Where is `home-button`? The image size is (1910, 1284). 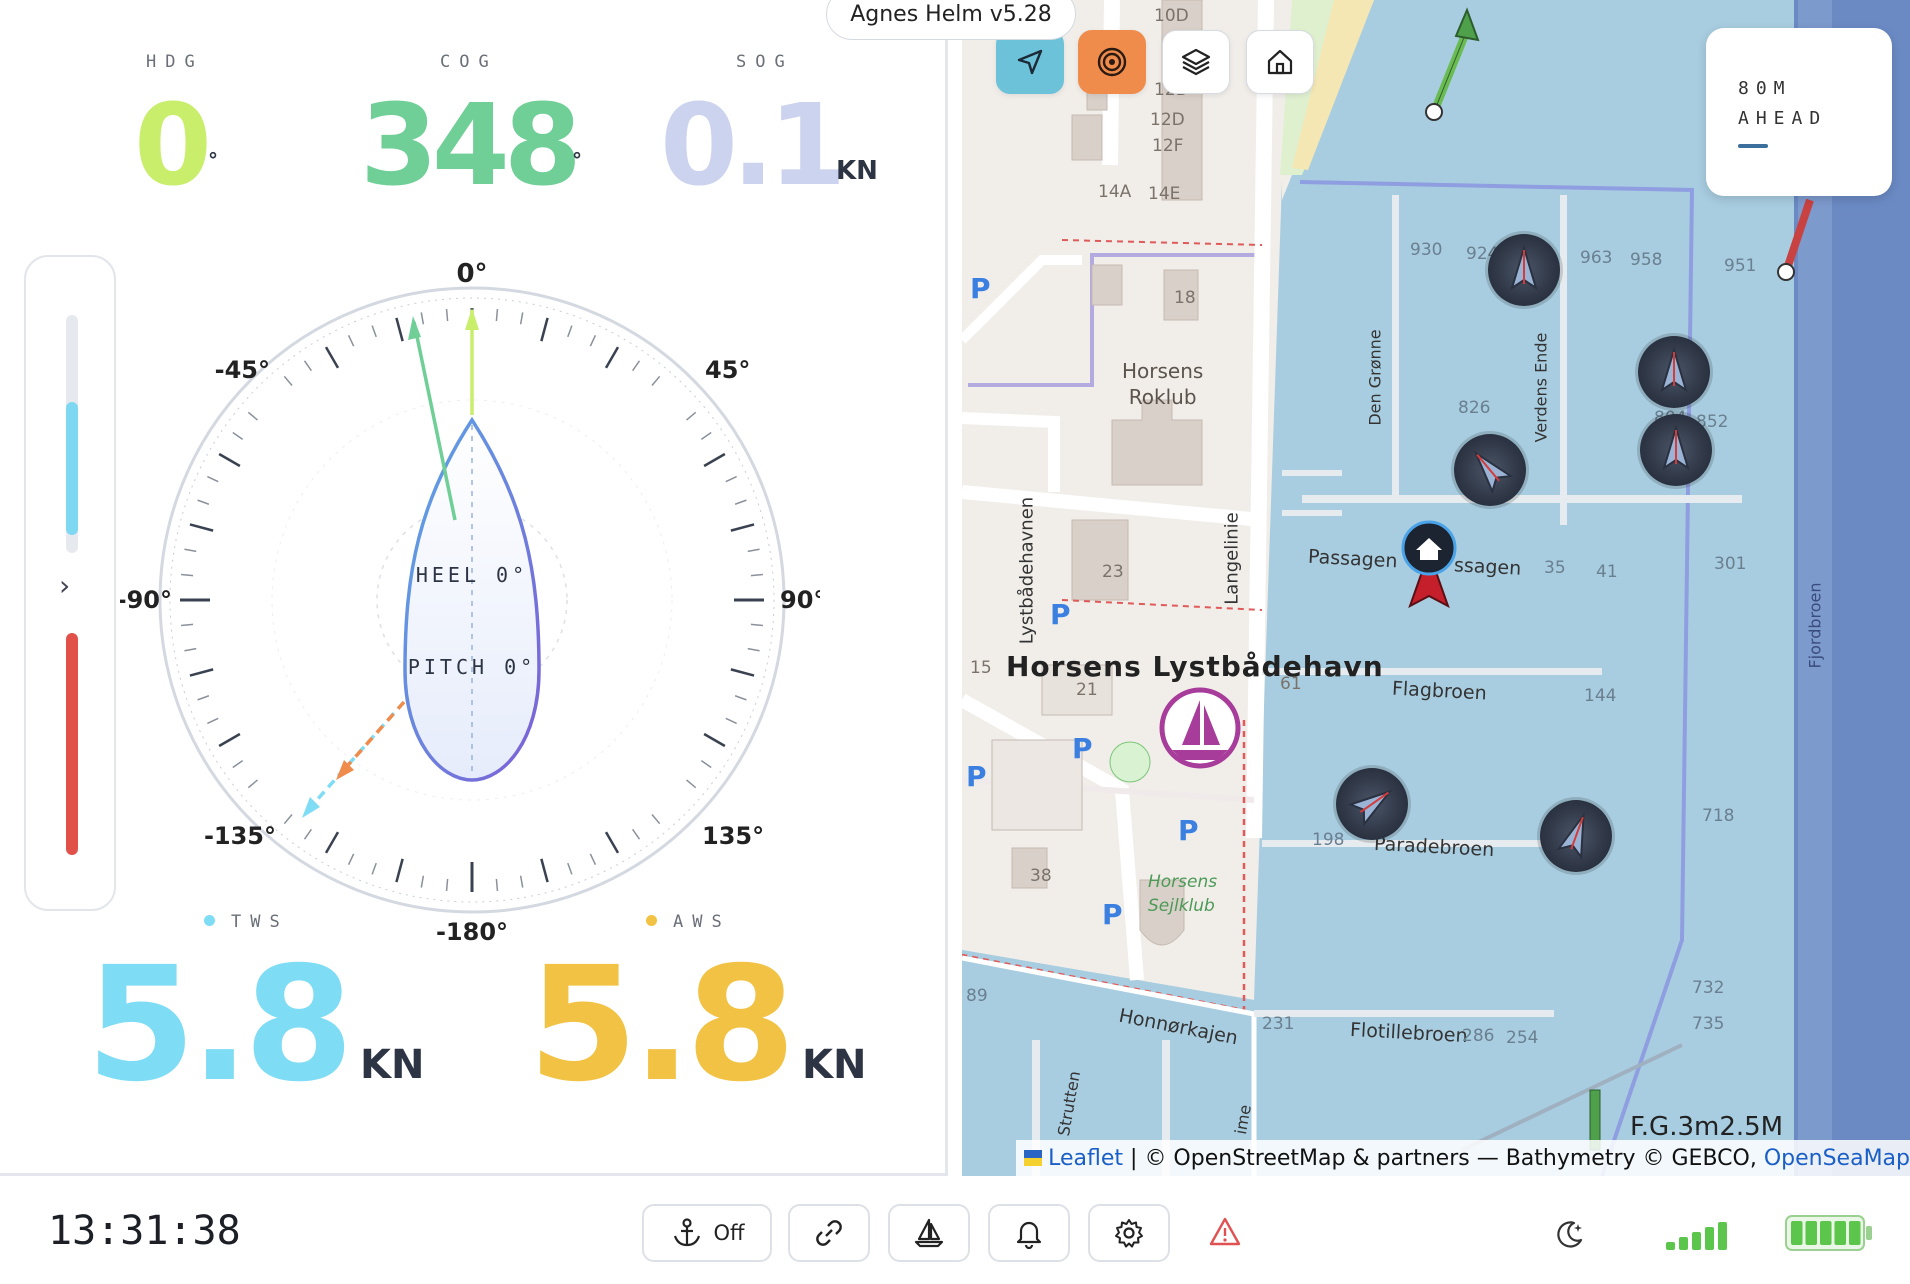
home-button is located at coordinates (1280, 62).